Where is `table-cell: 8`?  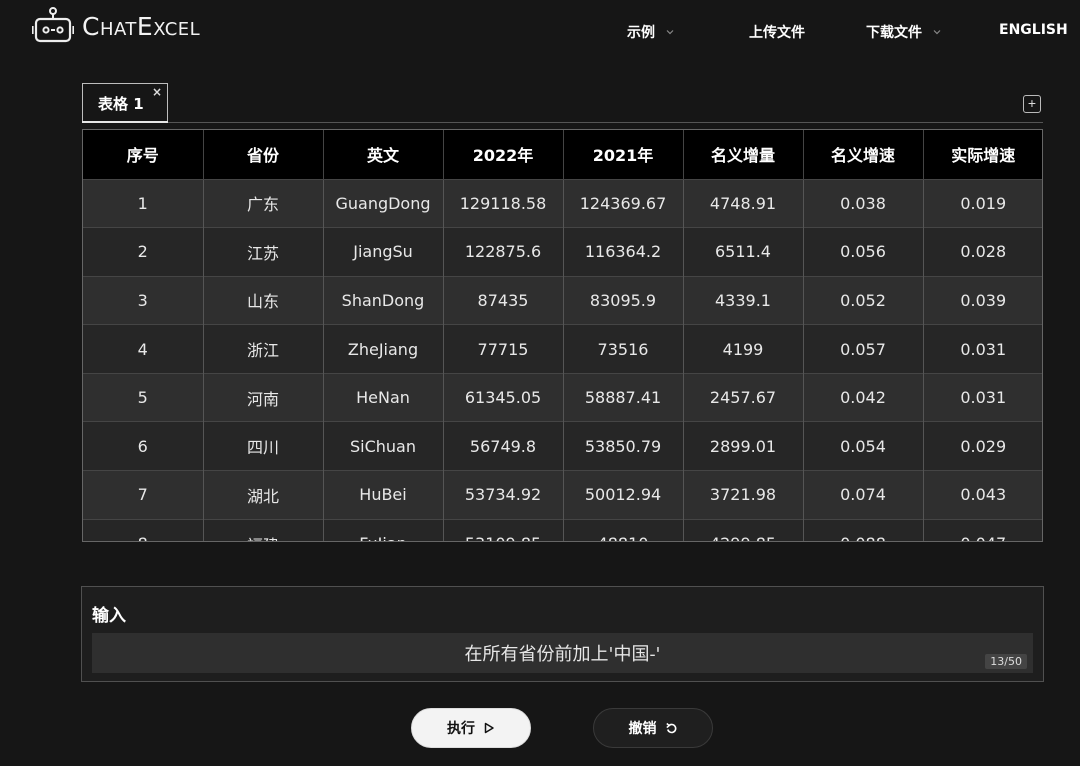
table-cell: 8 is located at coordinates (143, 529).